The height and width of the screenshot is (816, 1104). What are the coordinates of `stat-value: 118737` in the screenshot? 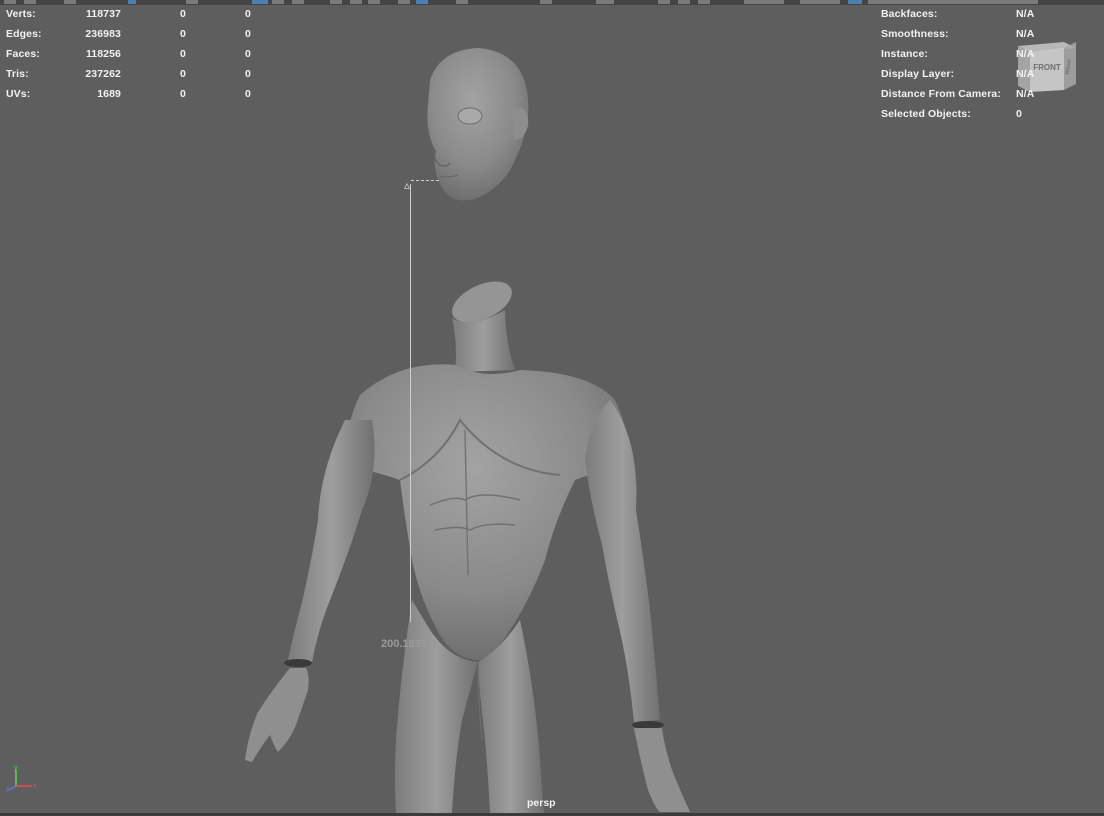 It's located at (103, 14).